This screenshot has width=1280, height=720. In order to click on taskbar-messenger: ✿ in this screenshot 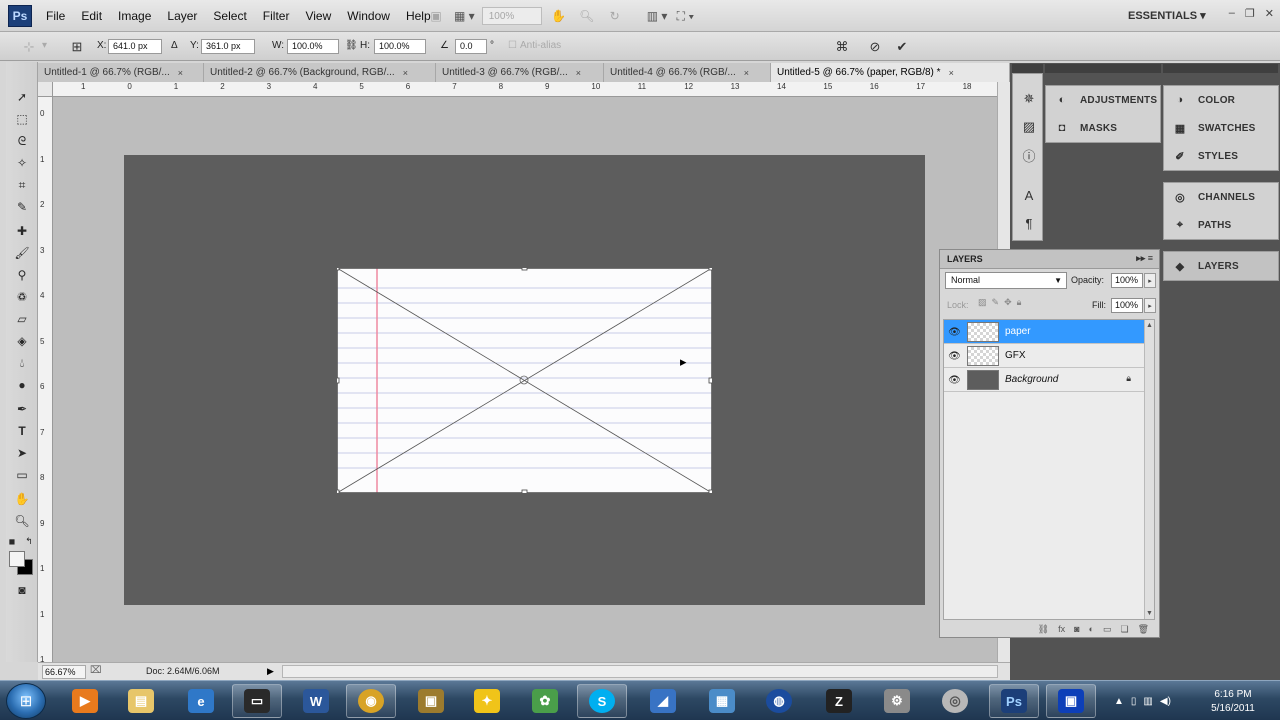, I will do `click(545, 701)`.